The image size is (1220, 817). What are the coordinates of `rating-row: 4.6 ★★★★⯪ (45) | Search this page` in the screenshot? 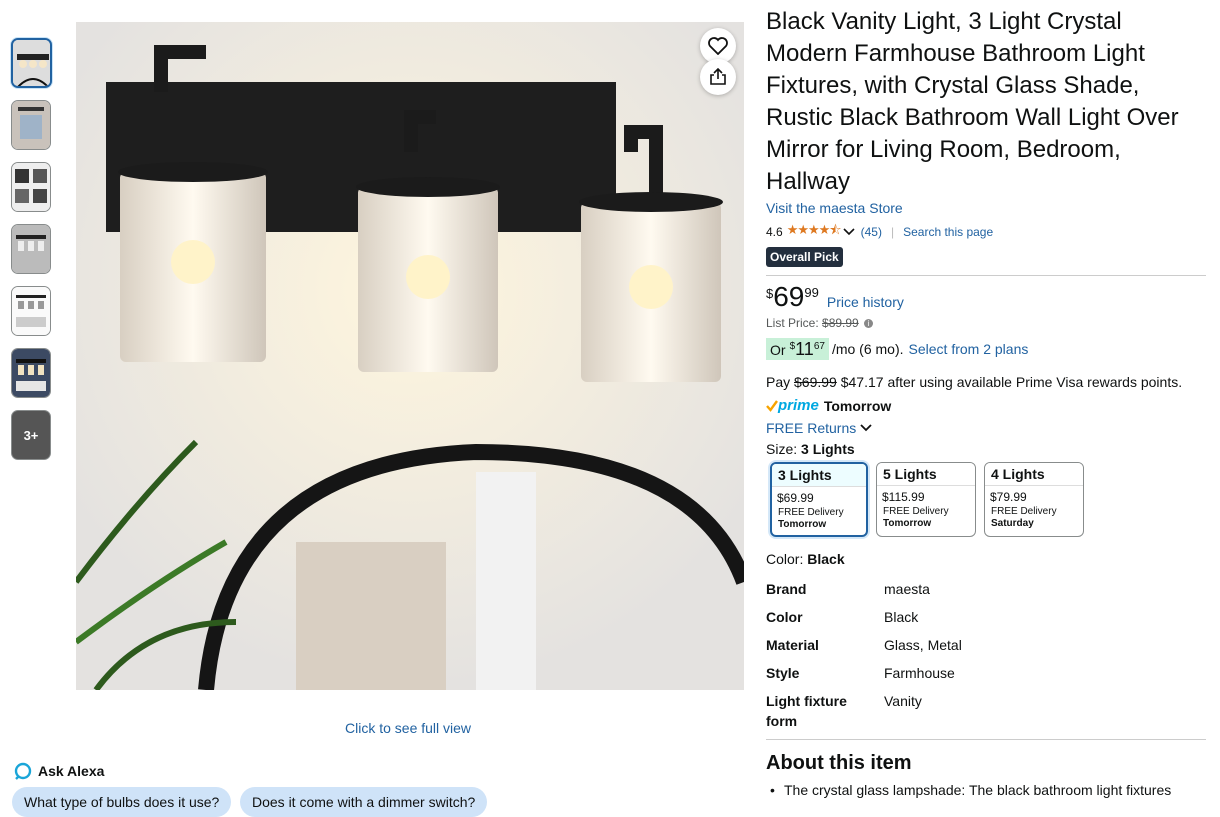 It's located at (986, 232).